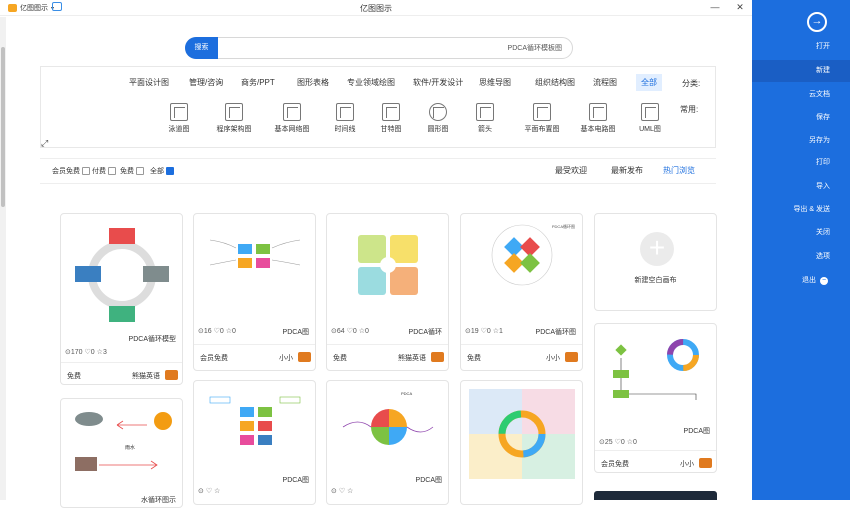  I want to click on template-program: 程序架构图, so click(234, 118).